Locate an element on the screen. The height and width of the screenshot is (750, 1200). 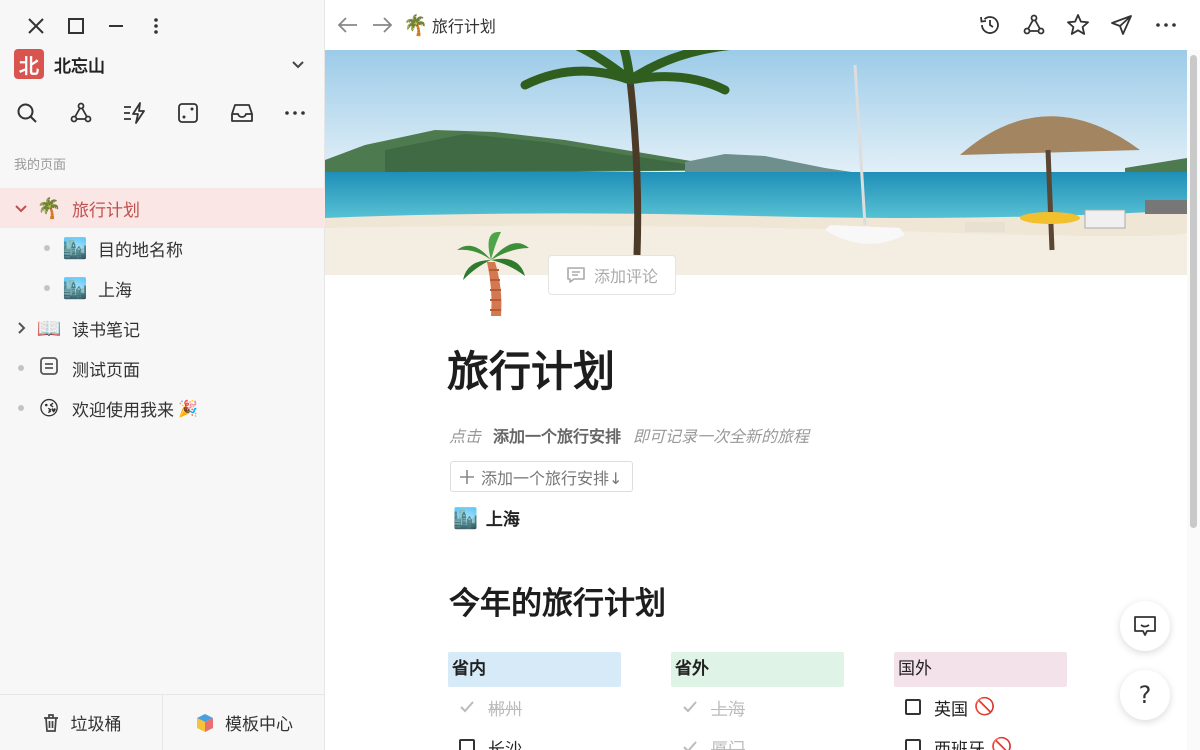
page-icon is located at coordinates (493, 275).